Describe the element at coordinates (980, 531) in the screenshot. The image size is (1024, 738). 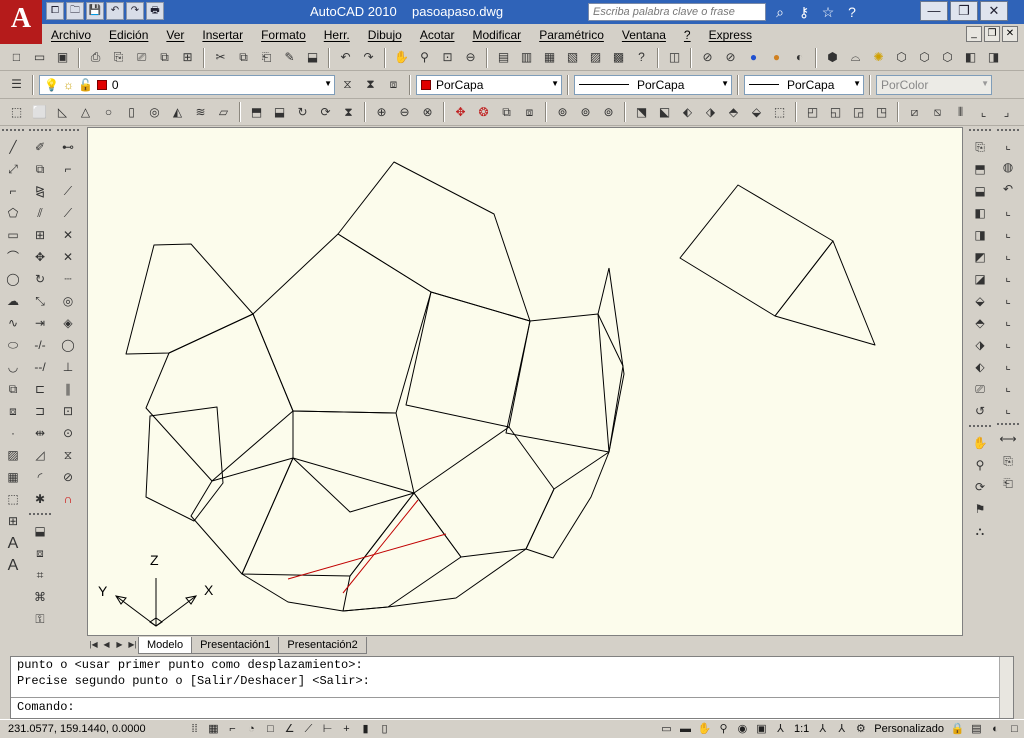
I see `fly-icon: ⛬` at that location.